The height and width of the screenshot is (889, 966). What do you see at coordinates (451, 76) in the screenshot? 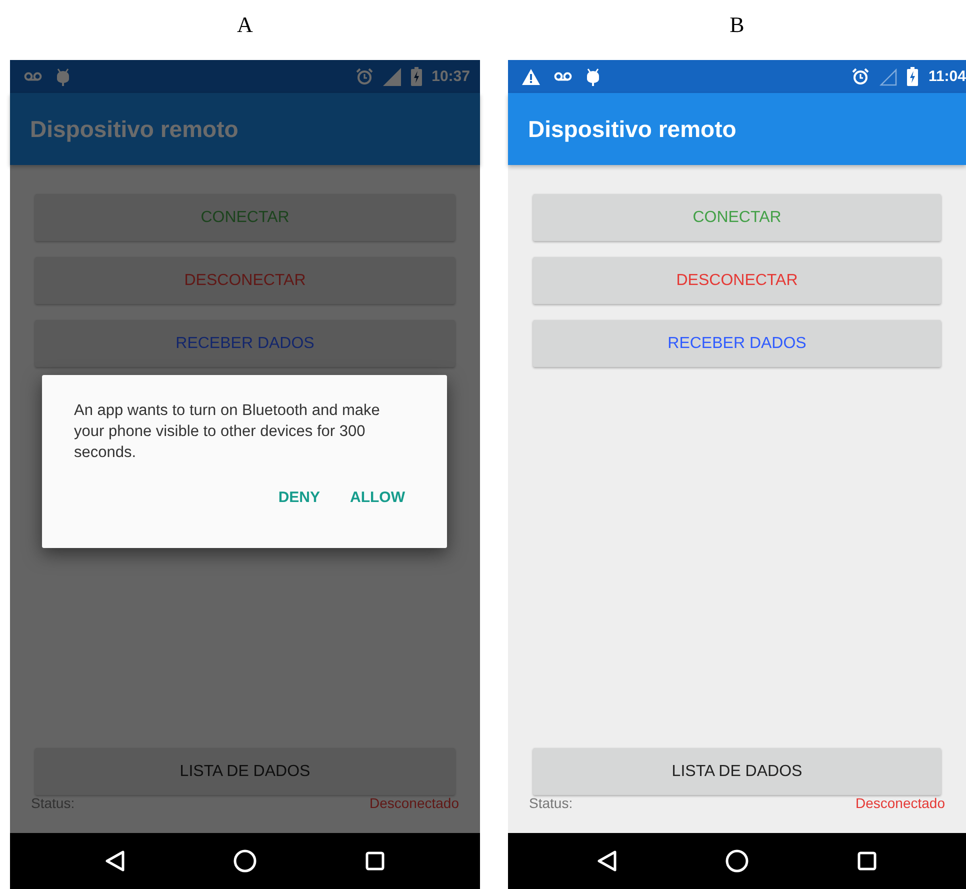
I see `clock-time: 10:37` at bounding box center [451, 76].